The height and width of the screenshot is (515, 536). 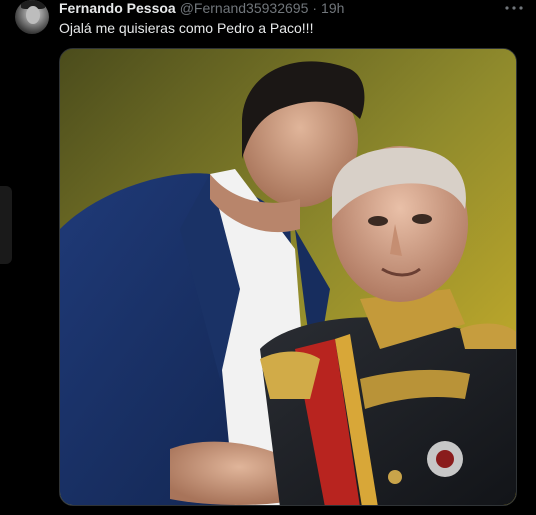 I want to click on tweet-text: Ojalá me quisieras como Pedro a Paco!!!, so click(x=186, y=28).